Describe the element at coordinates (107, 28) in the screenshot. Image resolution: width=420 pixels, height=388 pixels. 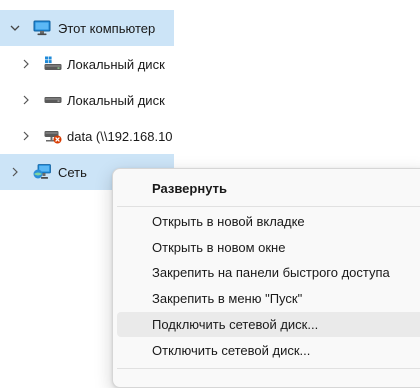
I see `tree-item-label: Этот компьютер` at that location.